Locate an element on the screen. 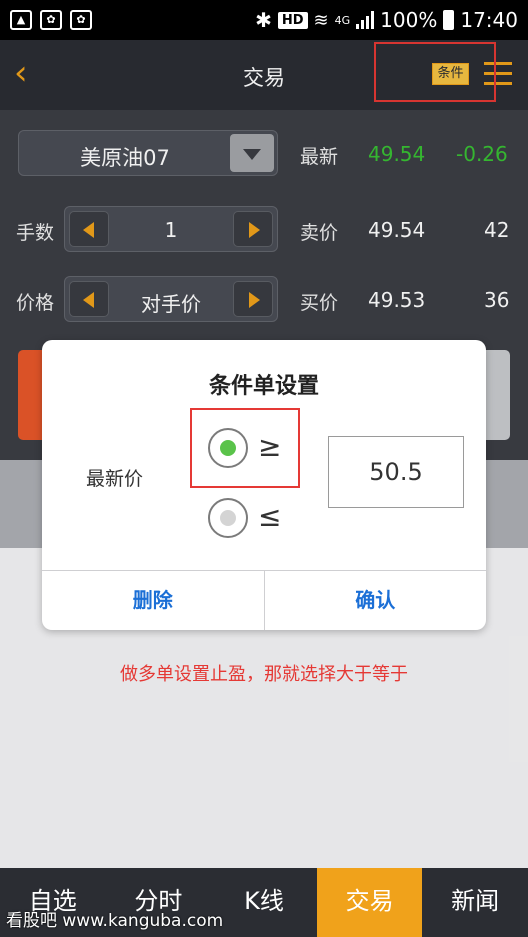 Image resolution: width=528 pixels, height=937 pixels. delete-button: 删除 is located at coordinates (153, 600).